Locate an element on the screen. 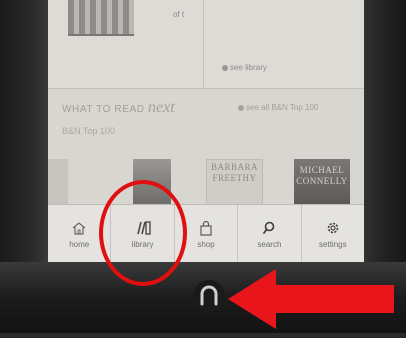  section-title-suffix: next is located at coordinates (161, 107).